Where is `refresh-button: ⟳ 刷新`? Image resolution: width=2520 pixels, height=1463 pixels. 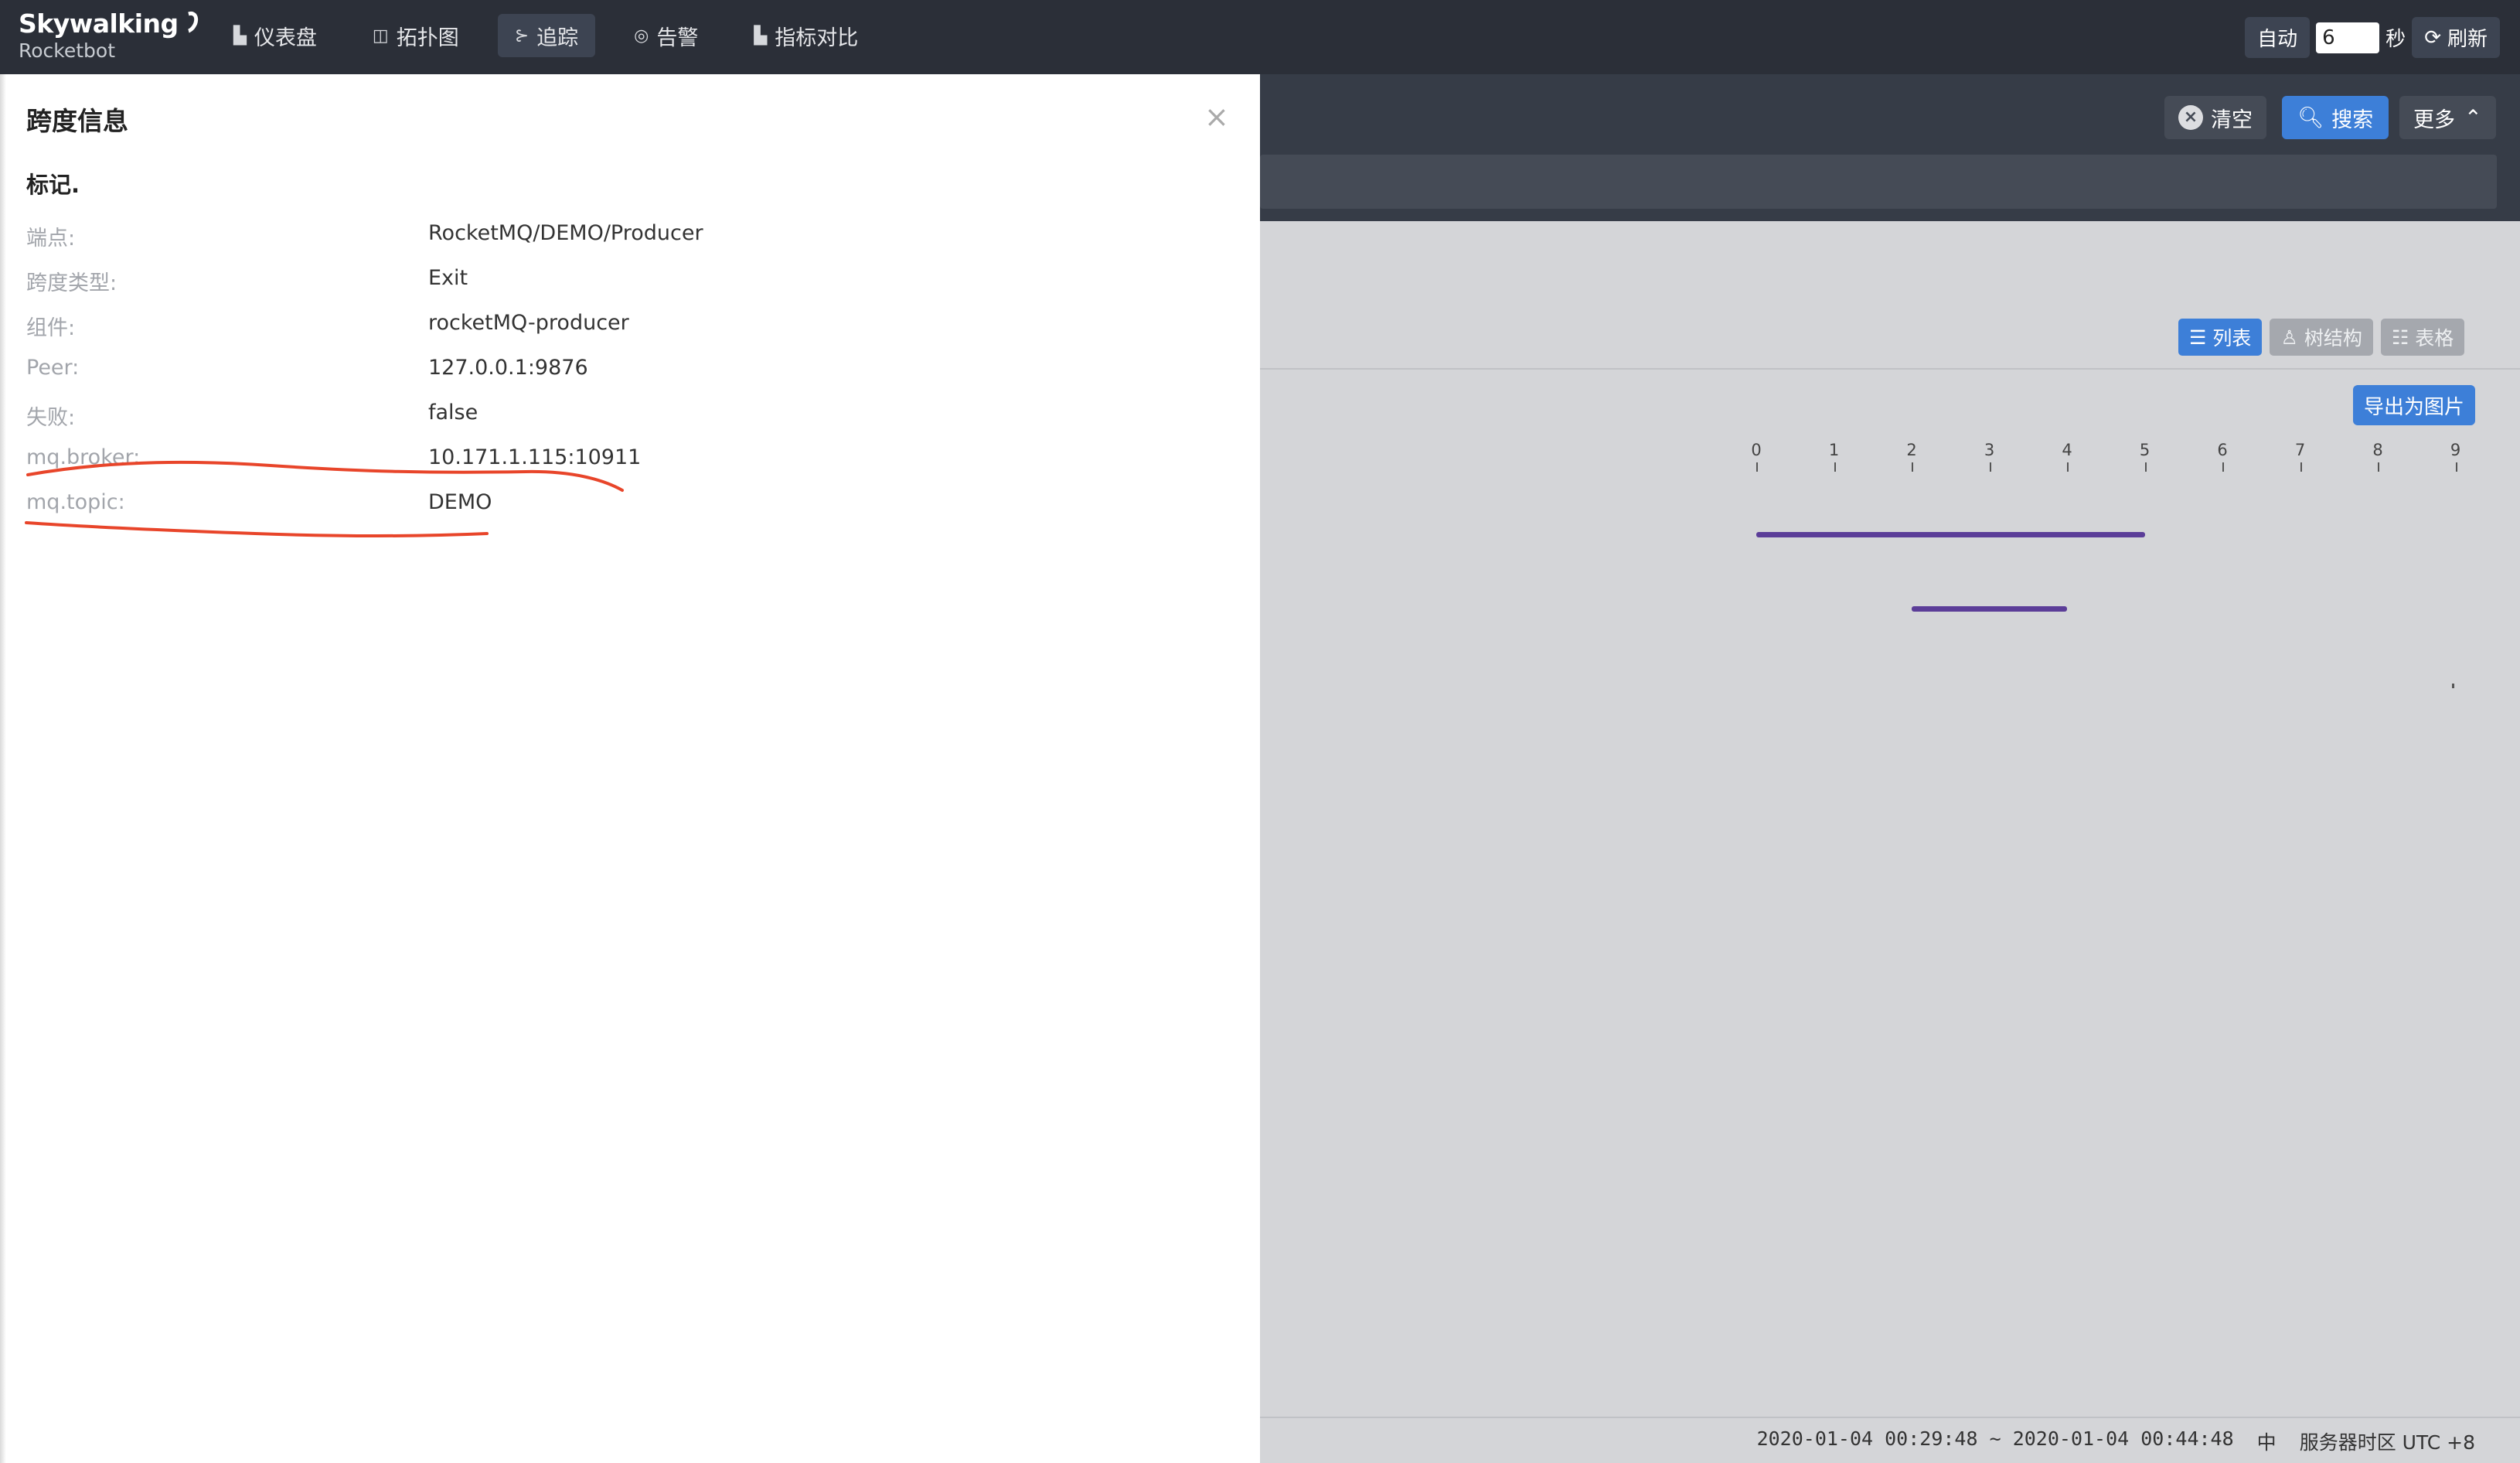
refresh-button: ⟳ 刷新 is located at coordinates (2456, 37).